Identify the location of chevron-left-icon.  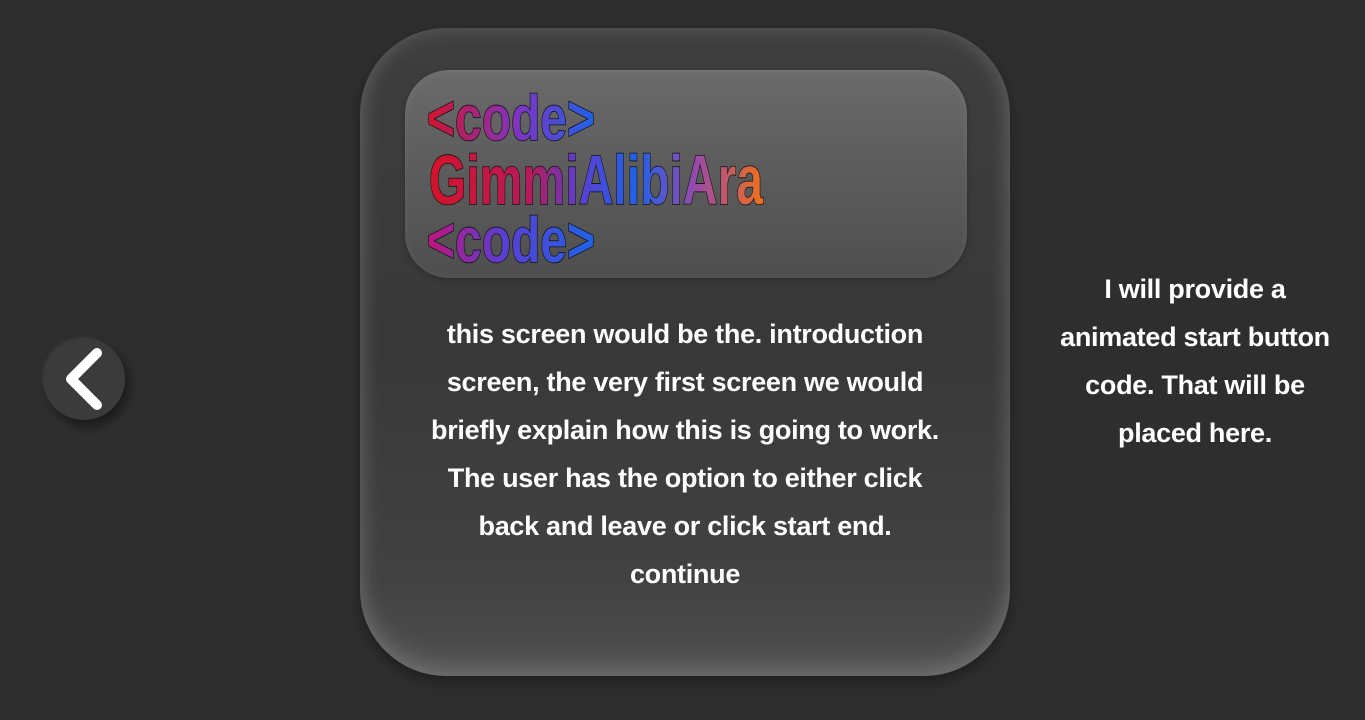
(84, 379).